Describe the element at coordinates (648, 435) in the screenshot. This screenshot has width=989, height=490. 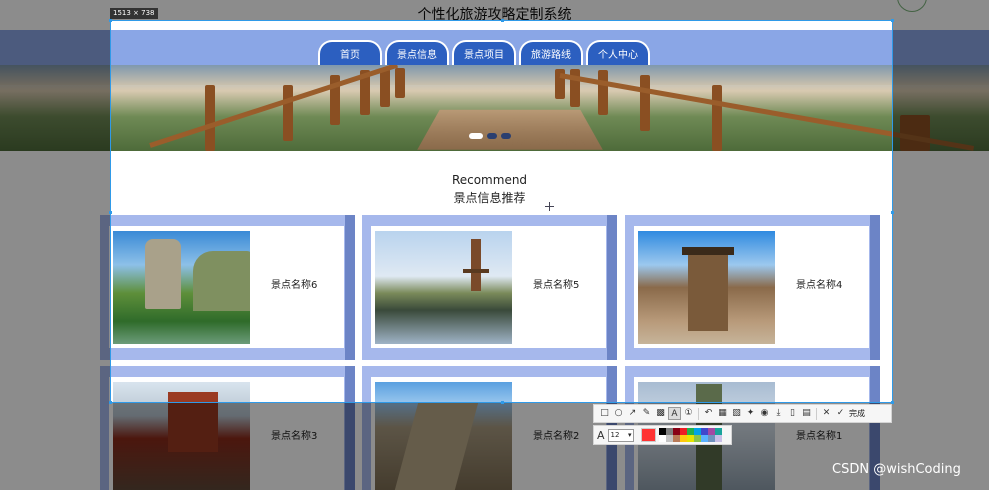
I see `current-color-swatch` at that location.